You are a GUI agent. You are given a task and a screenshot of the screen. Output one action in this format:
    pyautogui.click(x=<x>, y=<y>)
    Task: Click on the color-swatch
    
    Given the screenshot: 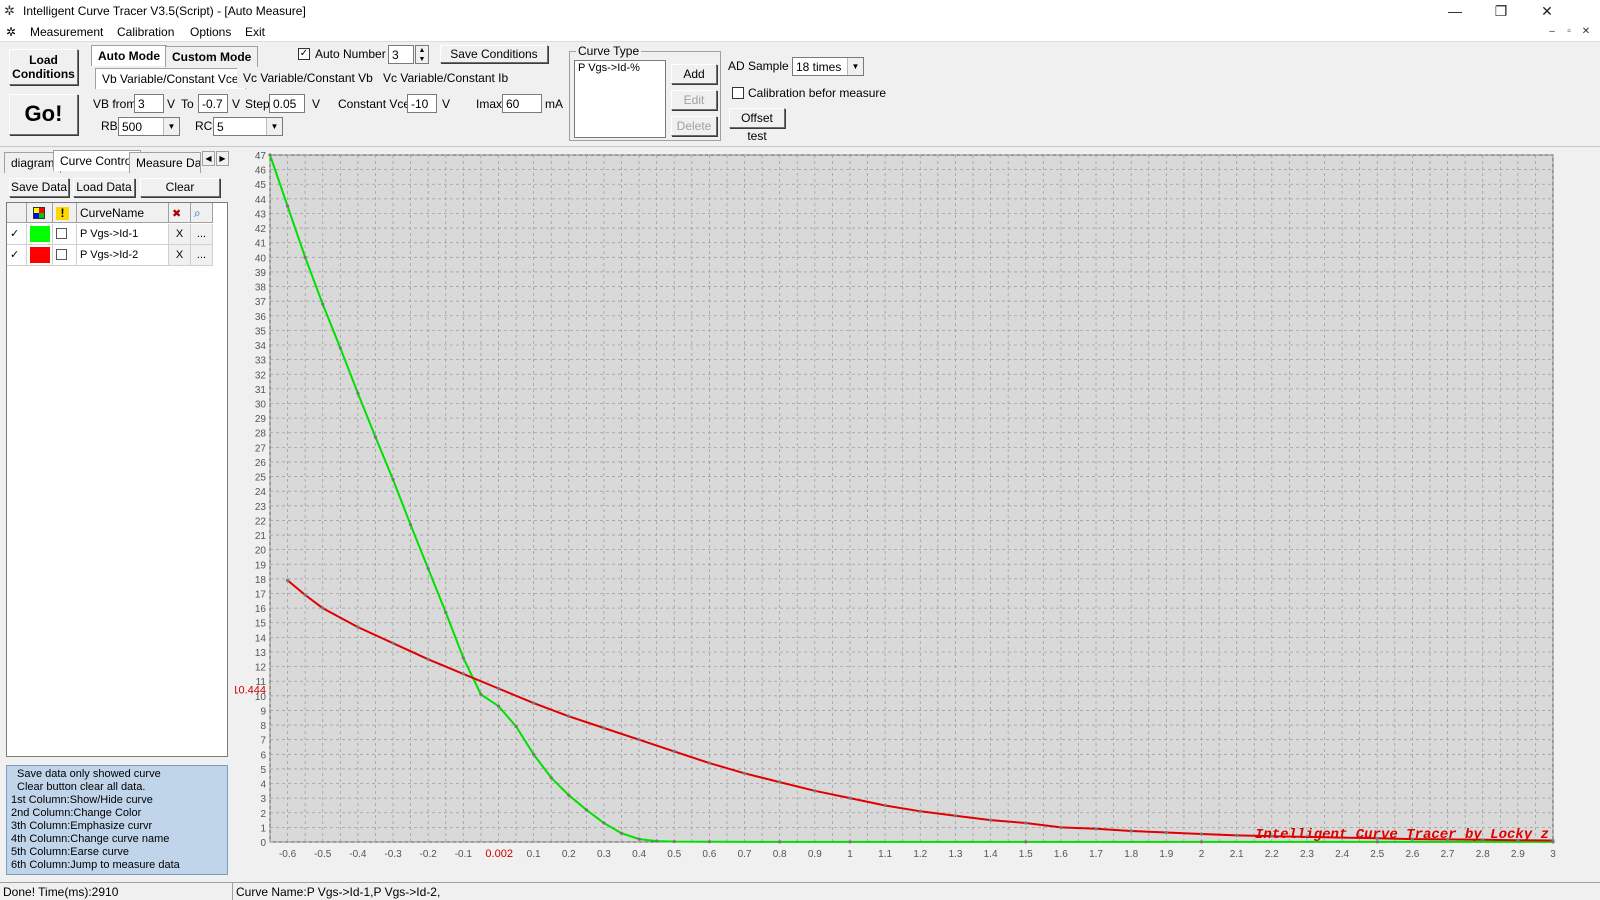 What is the action you would take?
    pyautogui.click(x=40, y=255)
    